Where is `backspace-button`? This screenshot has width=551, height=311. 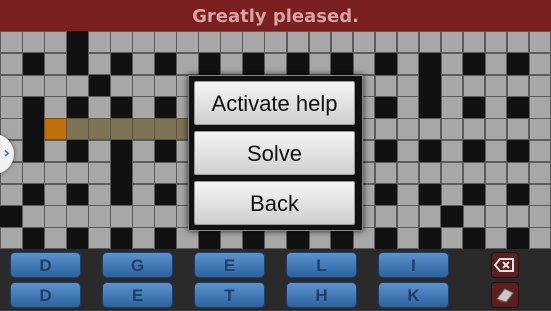 backspace-button is located at coordinates (505, 265).